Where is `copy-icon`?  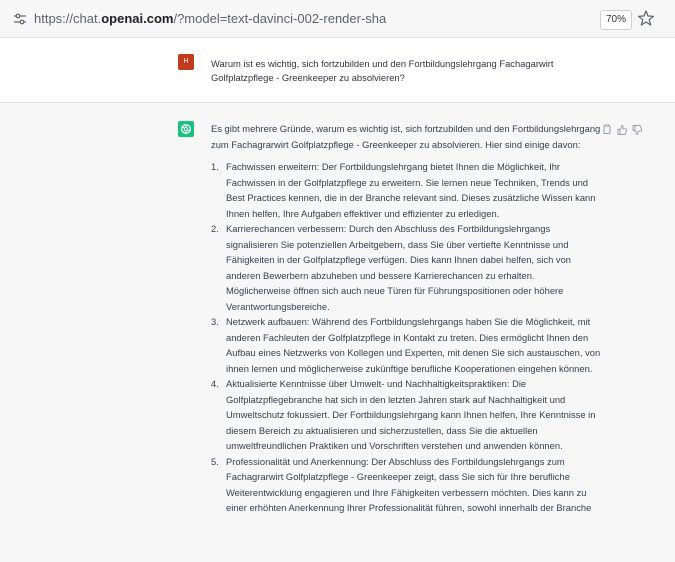 copy-icon is located at coordinates (607, 129).